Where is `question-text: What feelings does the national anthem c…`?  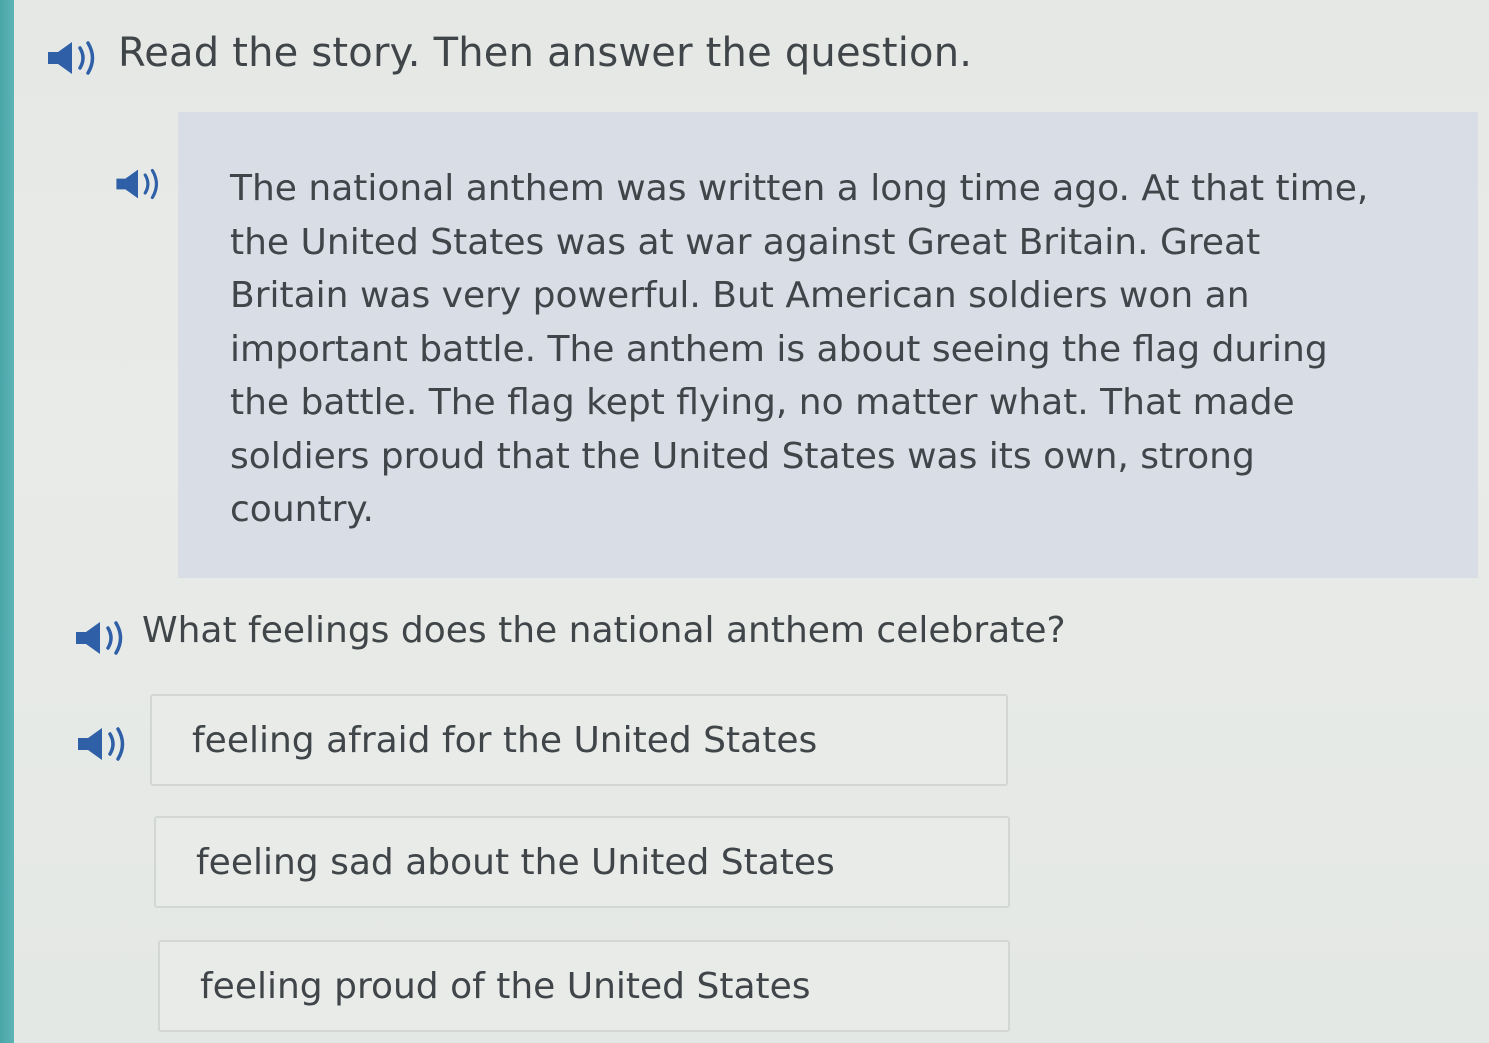 question-text: What feelings does the national anthem c… is located at coordinates (604, 630).